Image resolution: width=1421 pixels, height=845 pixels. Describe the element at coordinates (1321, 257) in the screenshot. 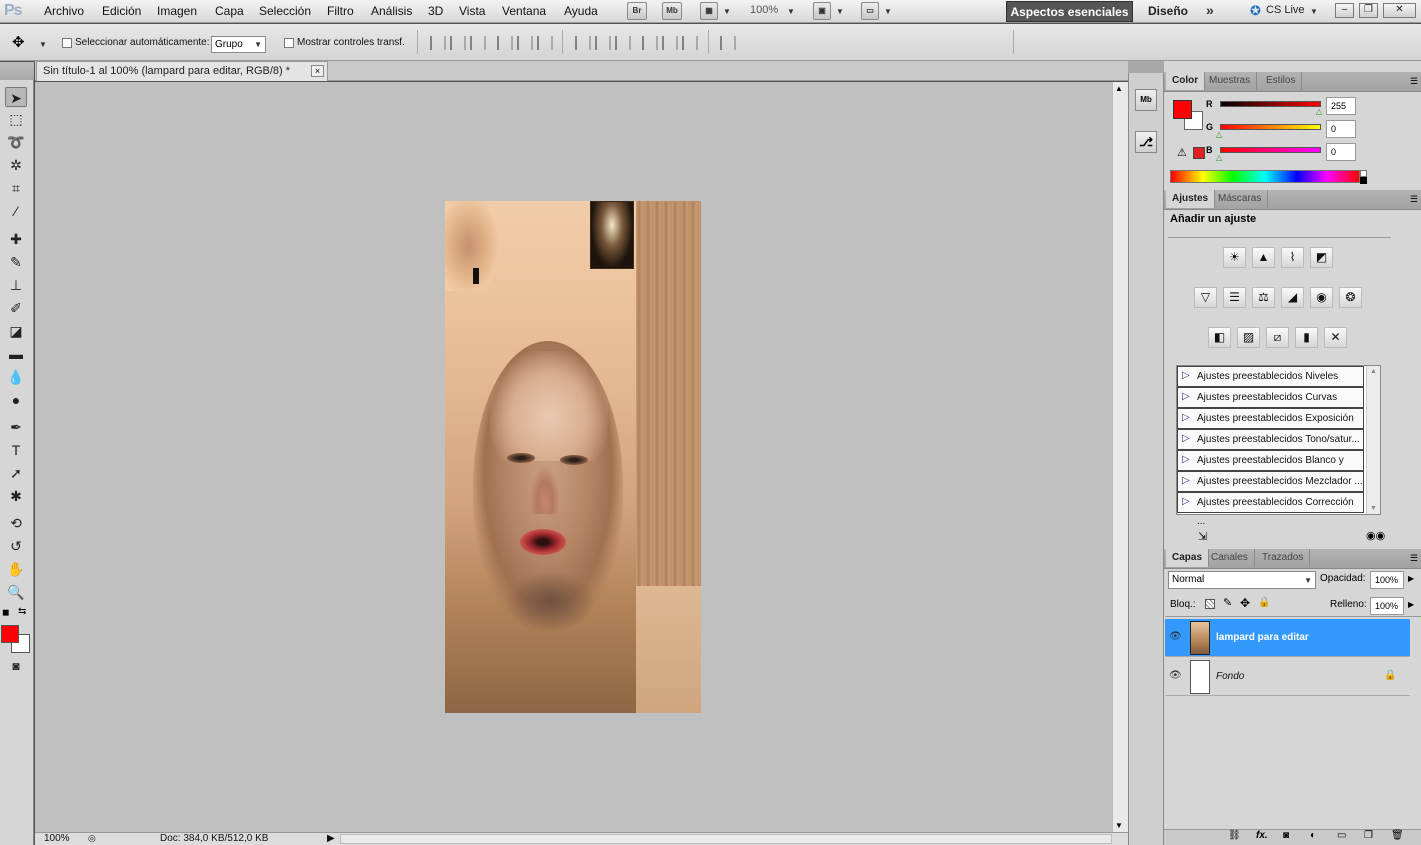

I see `exposure-icon: ◩` at that location.